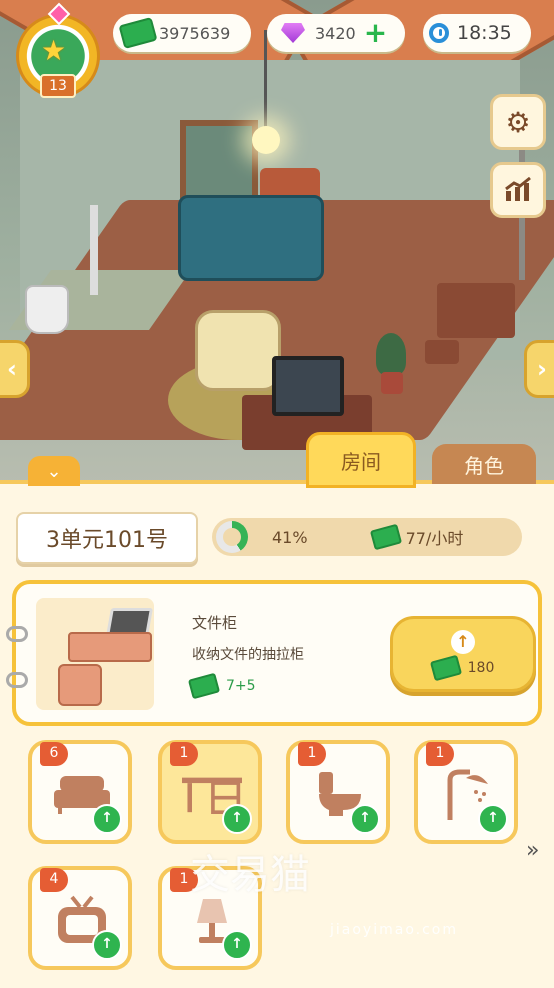 The image size is (554, 988). Describe the element at coordinates (434, 538) in the screenshot. I see `income-rate: 77/小时` at that location.